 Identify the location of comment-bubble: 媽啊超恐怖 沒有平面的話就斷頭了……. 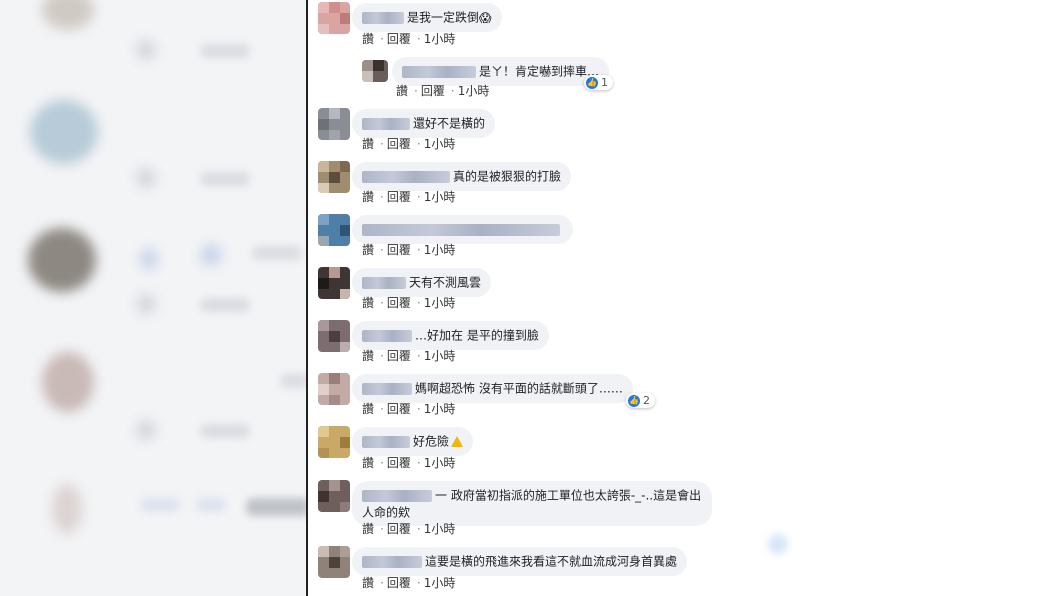
(492, 388).